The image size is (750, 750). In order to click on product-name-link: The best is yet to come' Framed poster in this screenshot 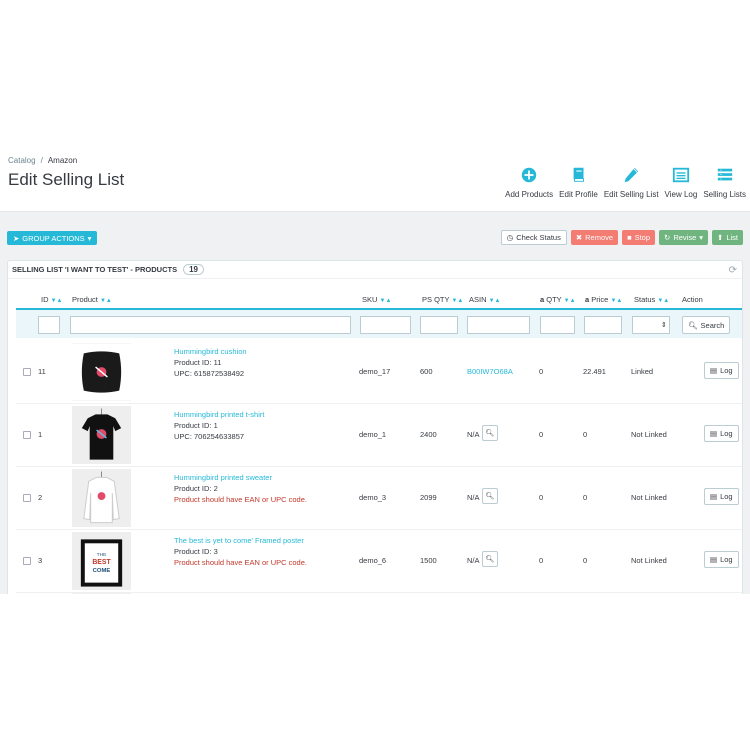, I will do `click(240, 540)`.